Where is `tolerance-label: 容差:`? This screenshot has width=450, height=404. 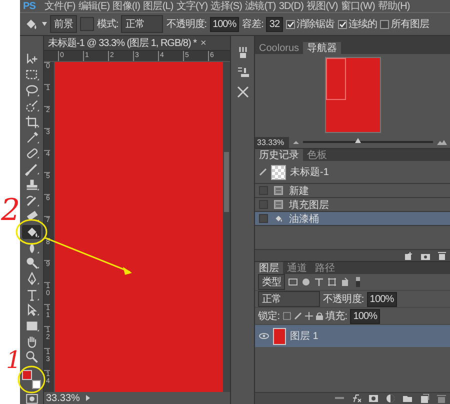
tolerance-label: 容差: is located at coordinates (253, 24).